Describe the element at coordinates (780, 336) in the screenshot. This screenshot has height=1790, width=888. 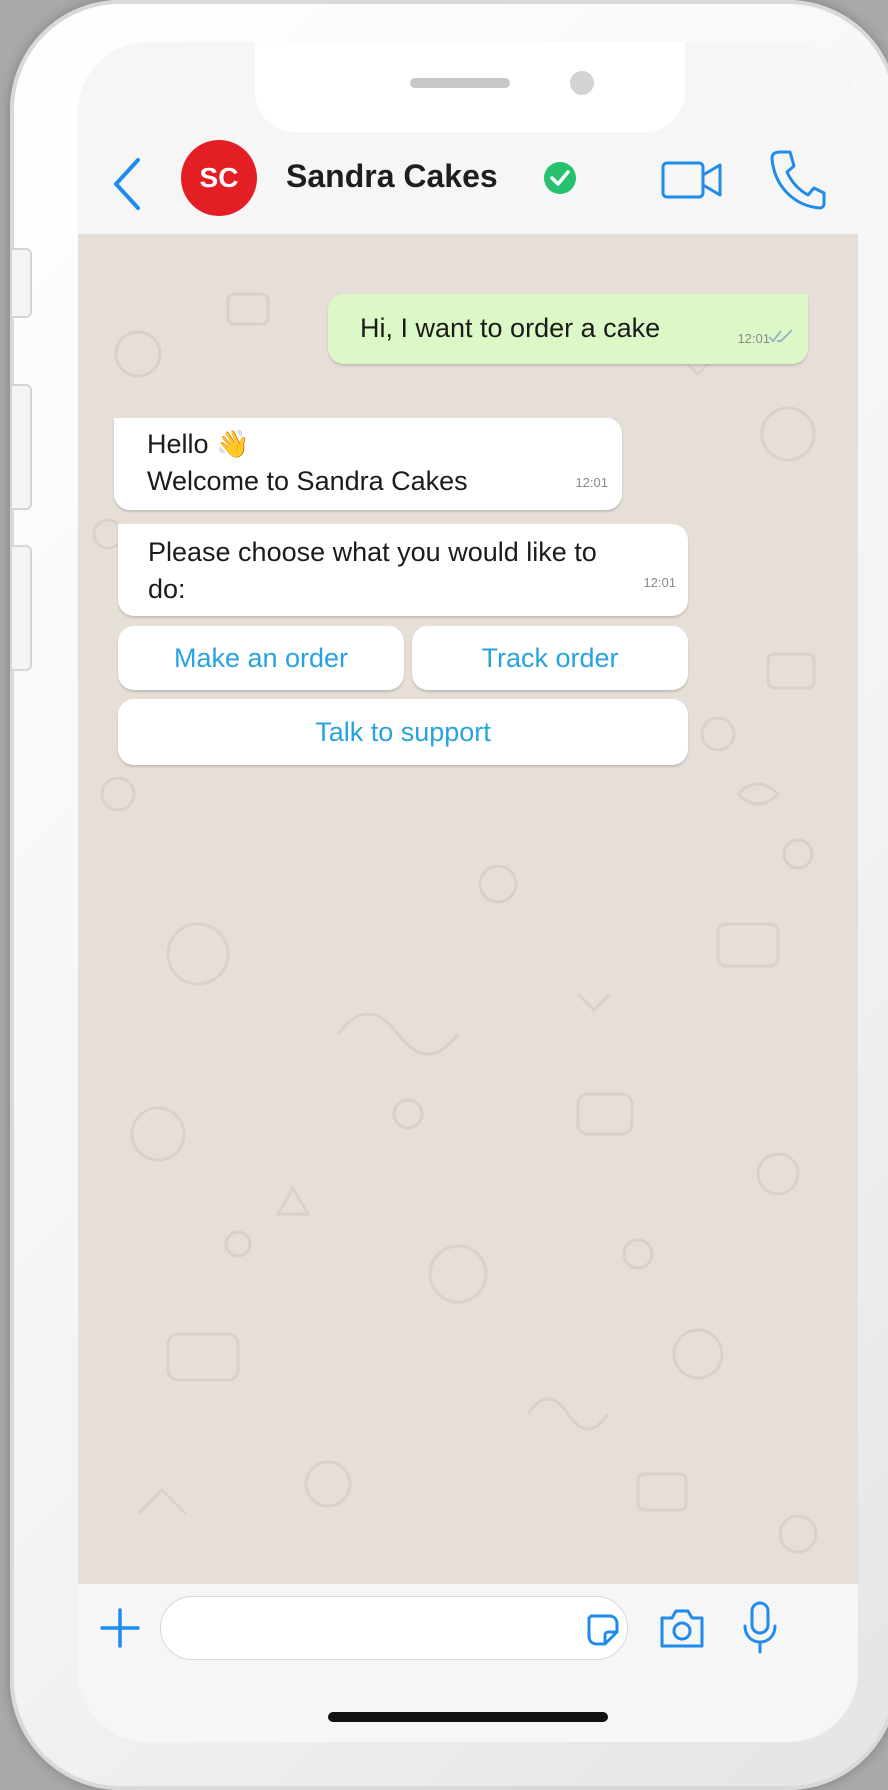
I see `double-check-icon` at that location.